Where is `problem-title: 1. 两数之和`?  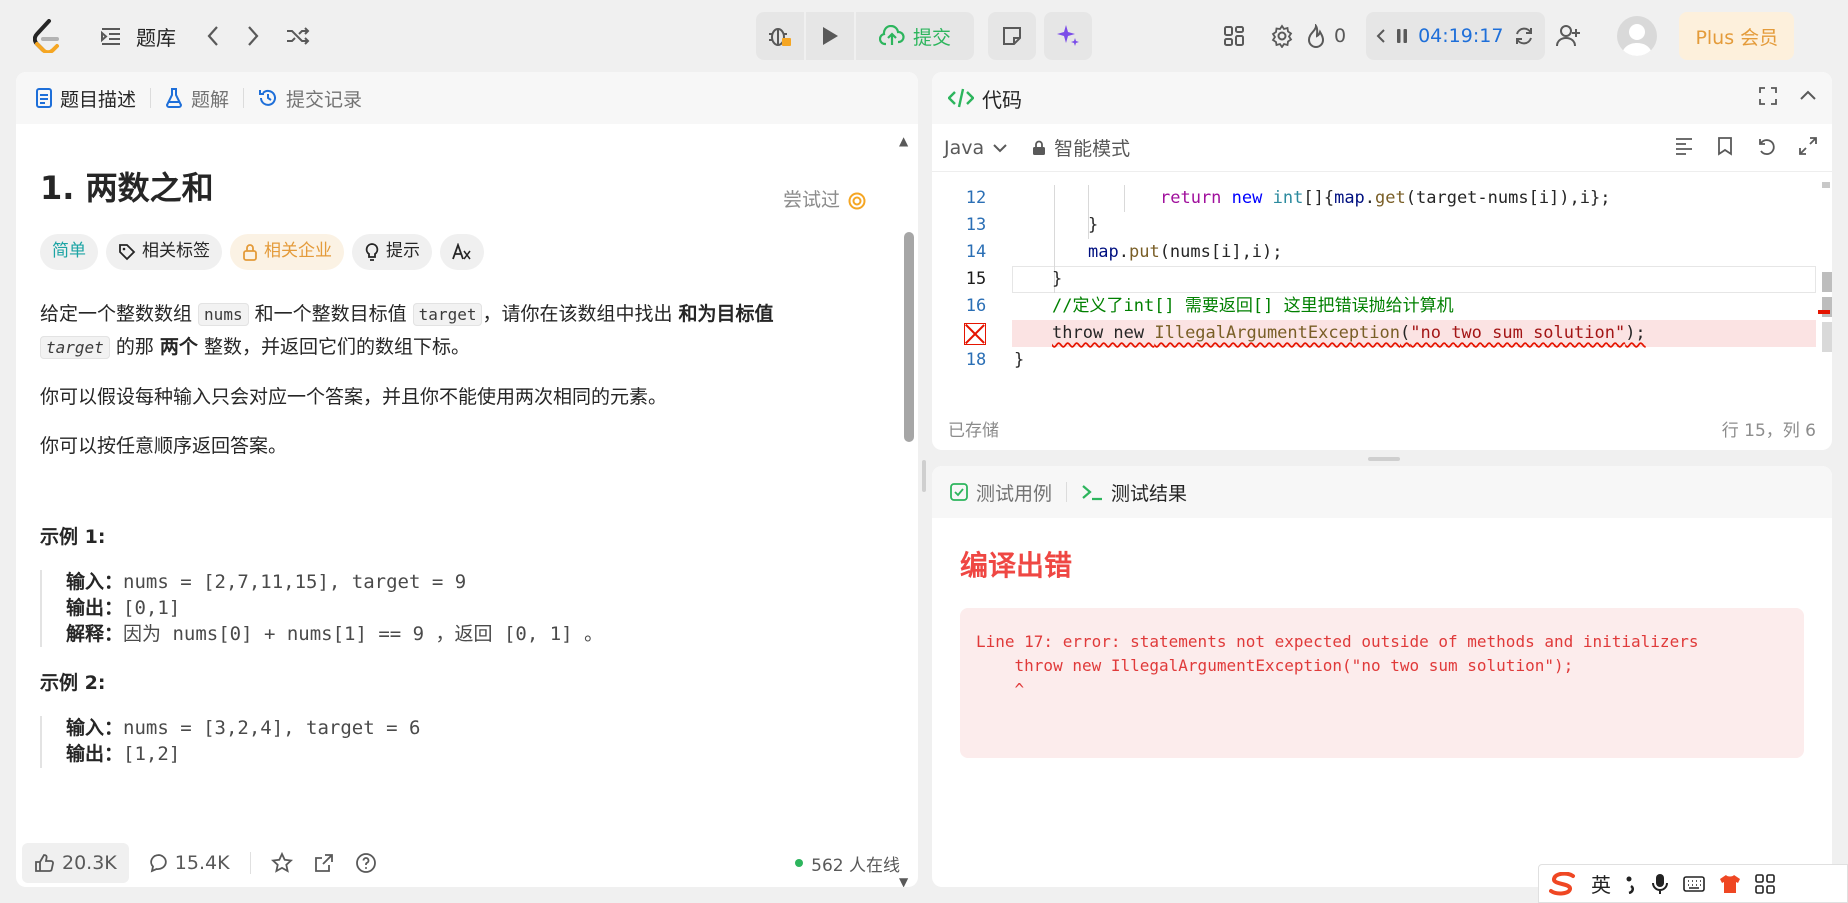 problem-title: 1. 两数之和 is located at coordinates (127, 188).